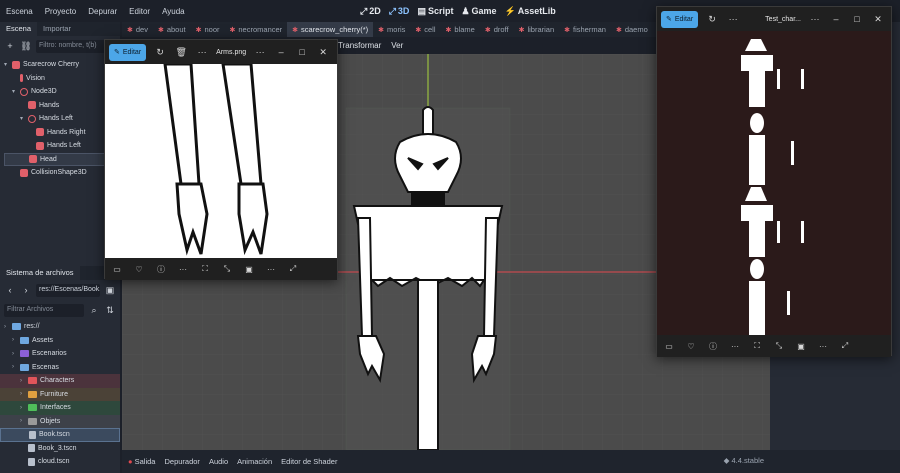  Describe the element at coordinates (60, 449) in the screenshot. I see `fs-file-item: Book_3.tscn` at that location.